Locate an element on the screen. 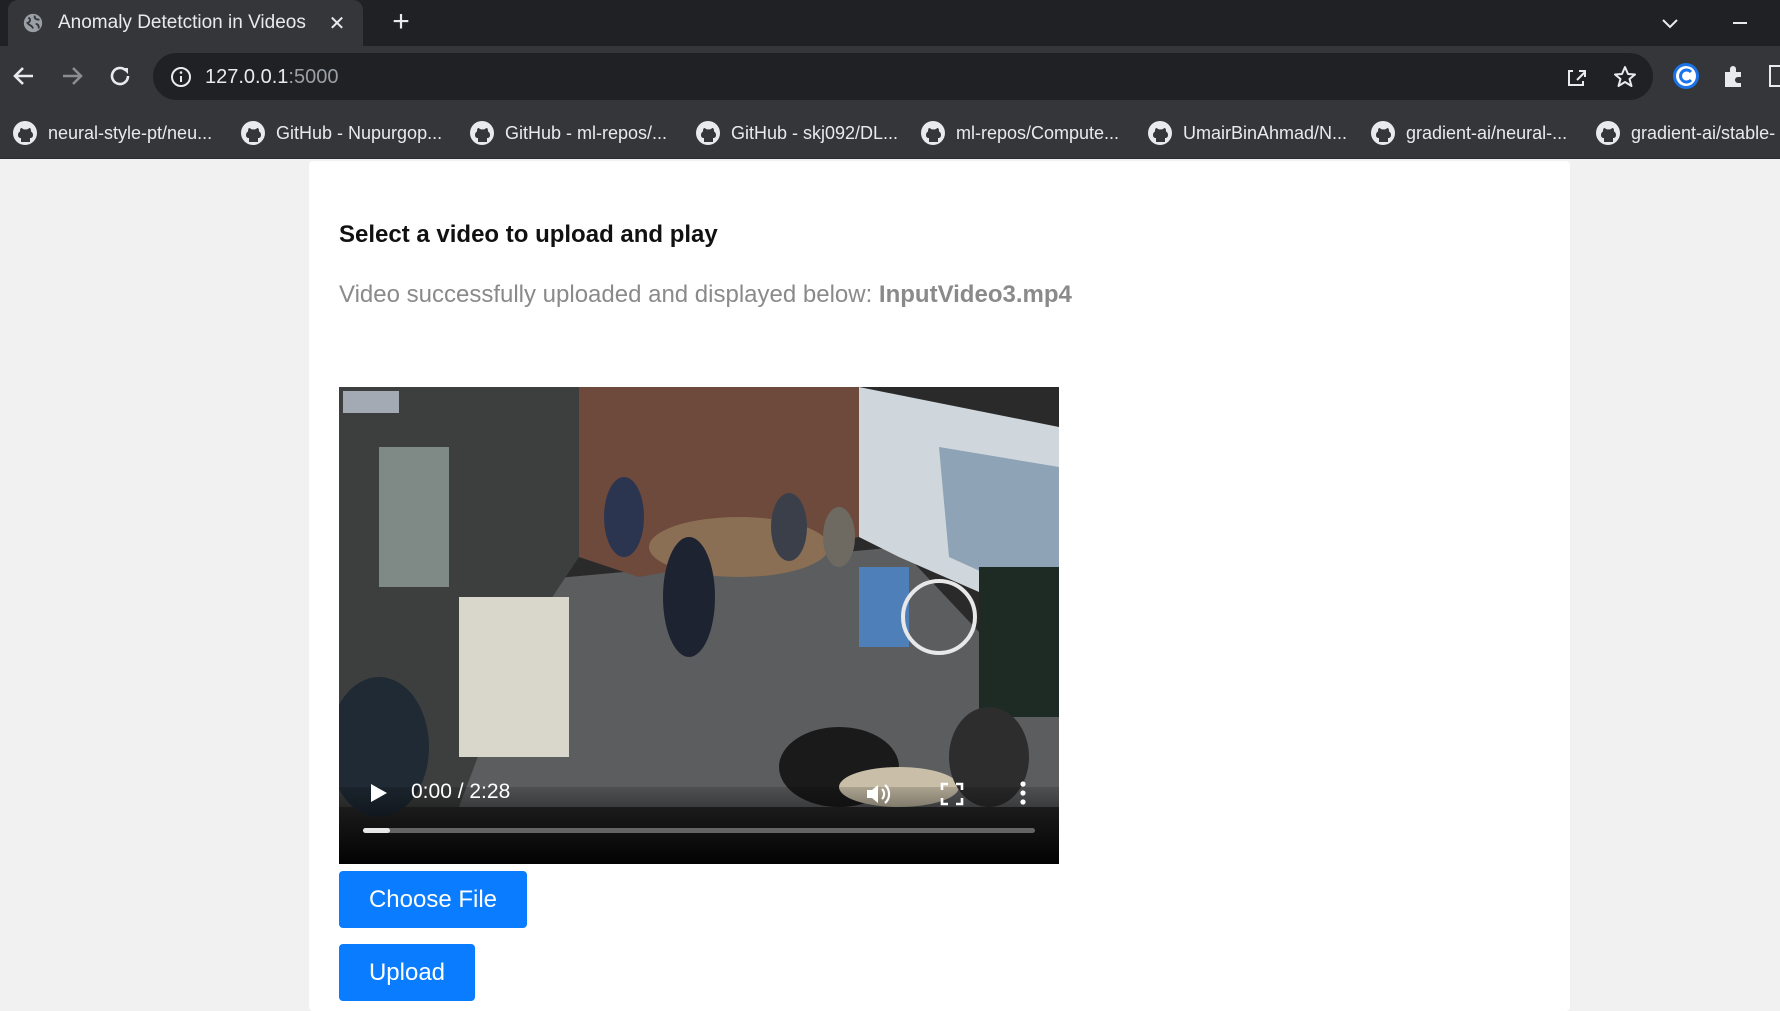 Image resolution: width=1780 pixels, height=1011 pixels. bookmark-item: gradient-ai/stable- is located at coordinates (1685, 133).